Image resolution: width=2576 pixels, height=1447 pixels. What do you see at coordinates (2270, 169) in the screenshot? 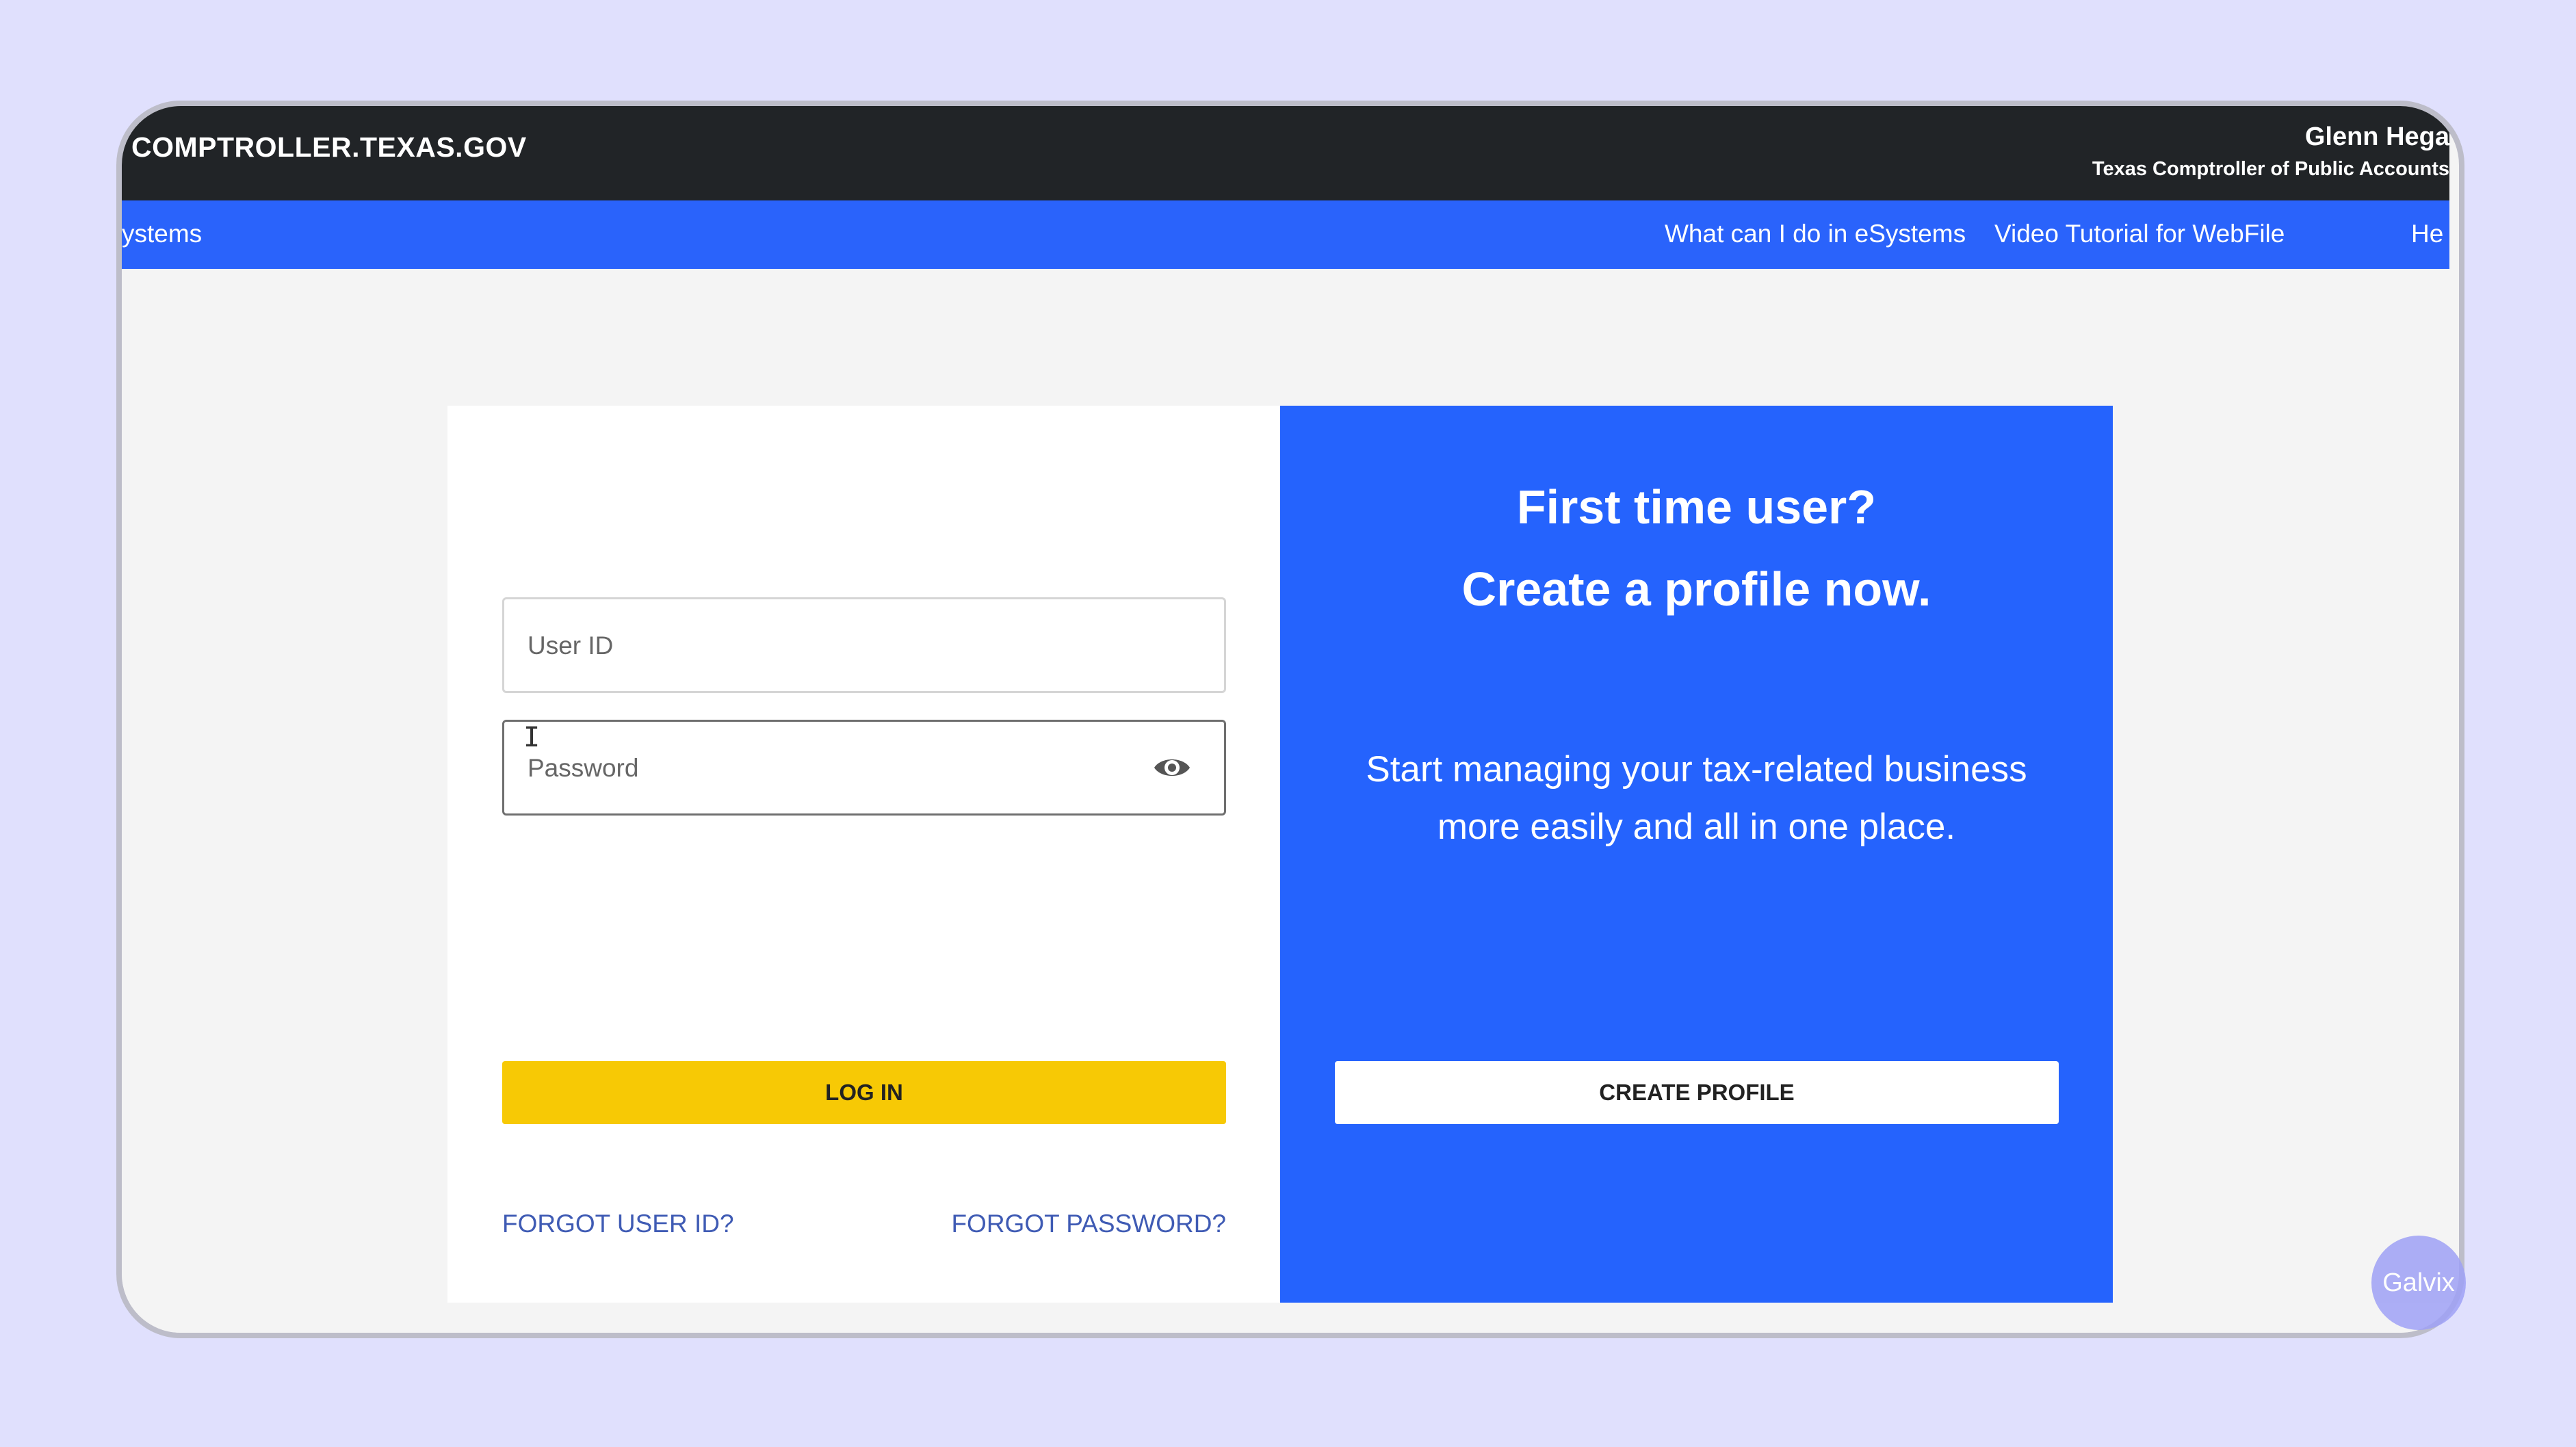
I see `official-title: Texas Comptroller of Public Accounts` at bounding box center [2270, 169].